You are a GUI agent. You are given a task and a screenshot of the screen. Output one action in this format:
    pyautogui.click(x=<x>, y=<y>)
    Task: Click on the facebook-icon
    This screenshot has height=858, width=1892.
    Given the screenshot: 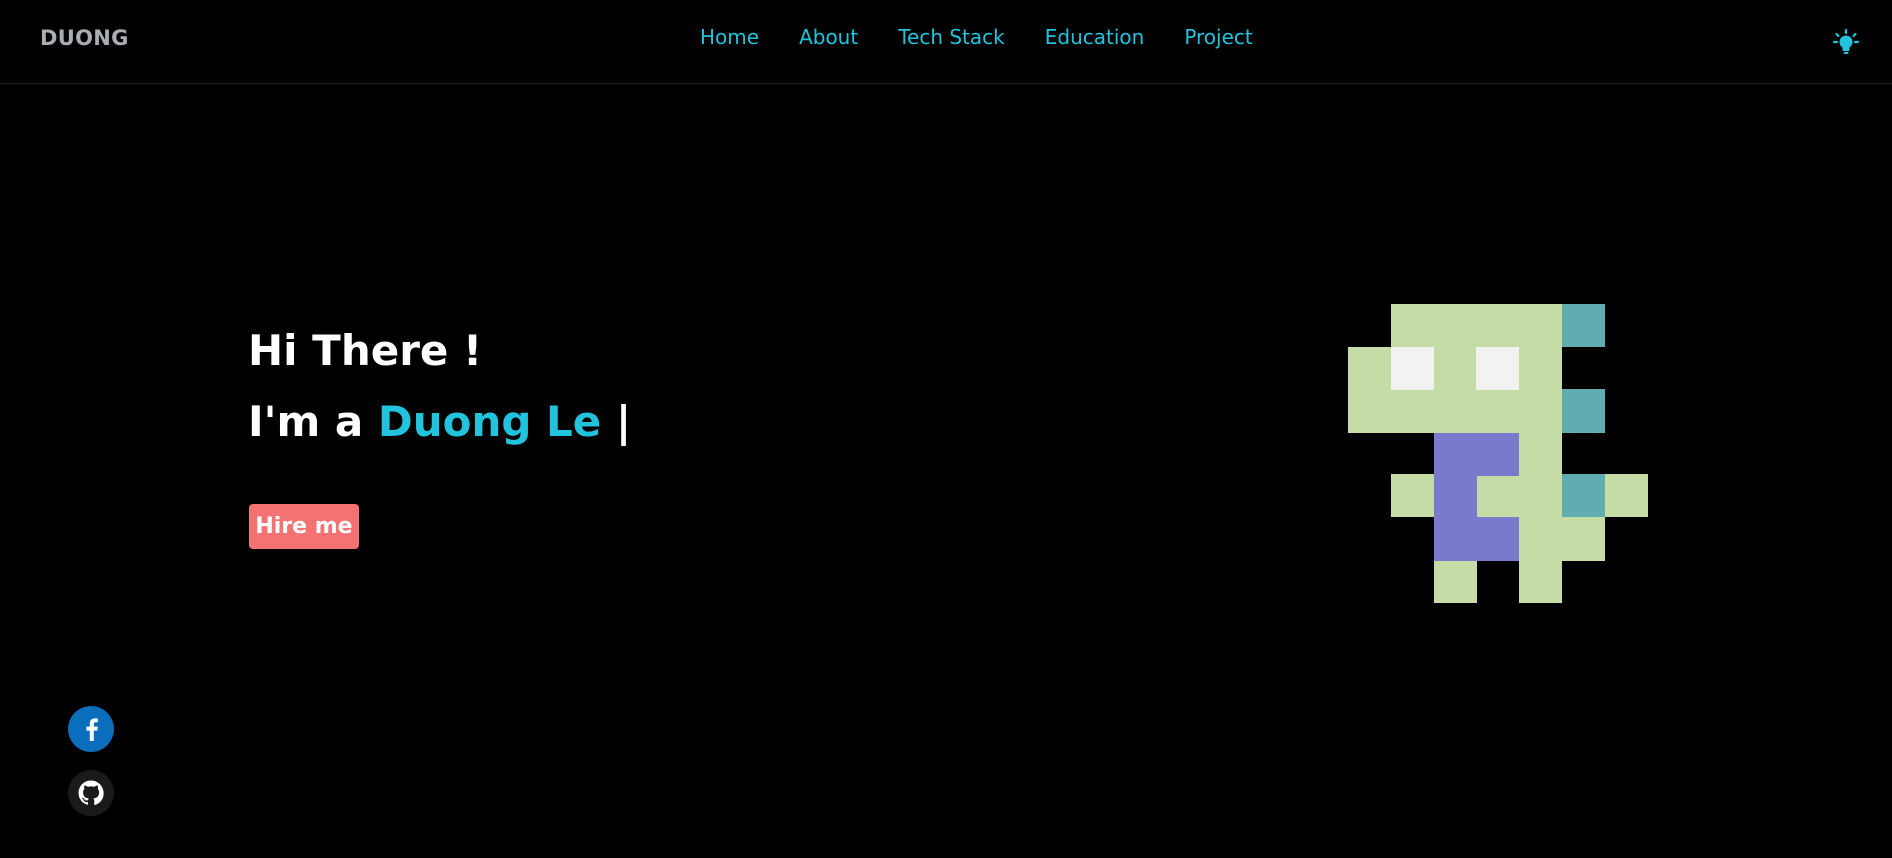 What is the action you would take?
    pyautogui.click(x=92, y=729)
    